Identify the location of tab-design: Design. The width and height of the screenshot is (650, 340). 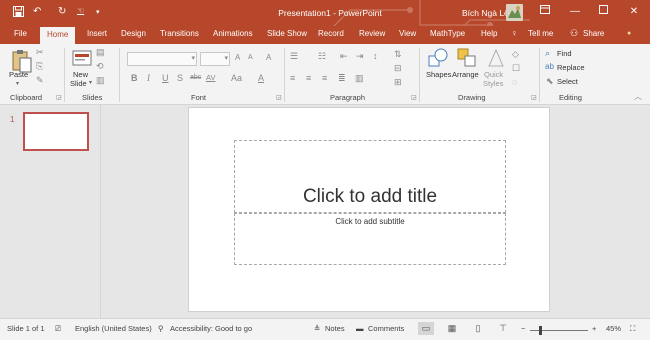
(133, 33).